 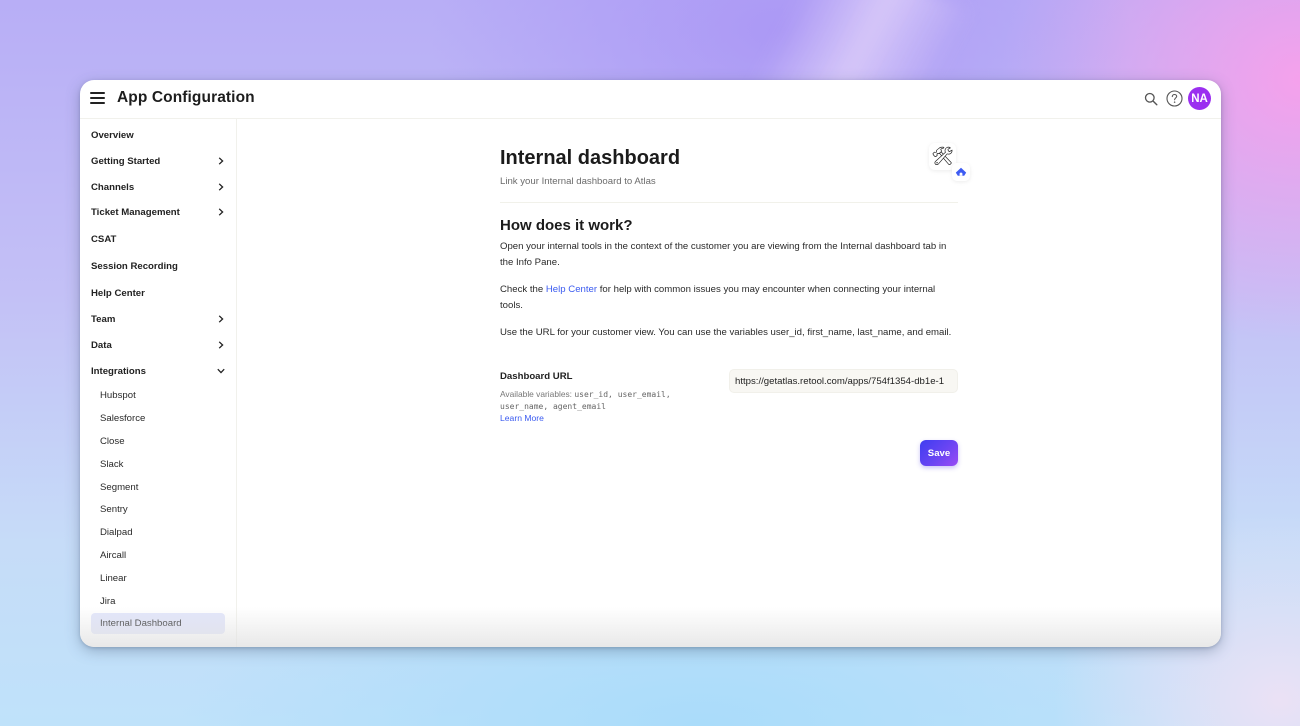 What do you see at coordinates (221, 371) in the screenshot?
I see `chevron-down-icon` at bounding box center [221, 371].